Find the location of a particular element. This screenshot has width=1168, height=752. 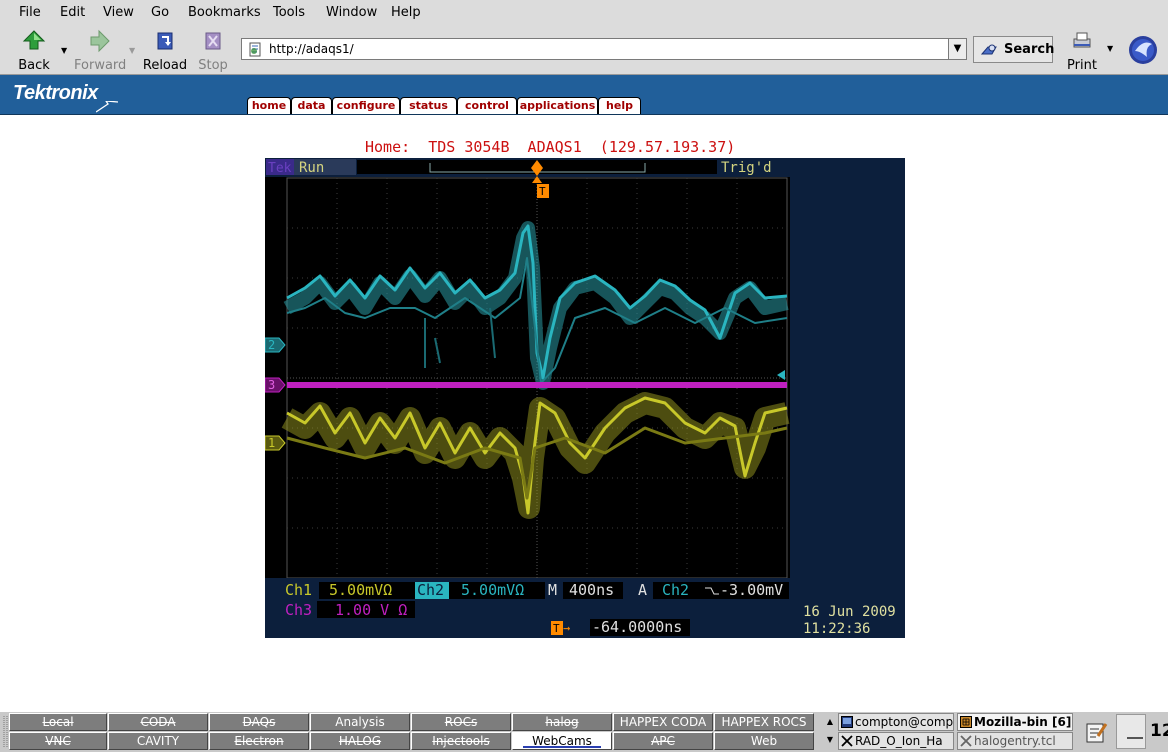

ch3-marker: 3 is located at coordinates (275, 385).